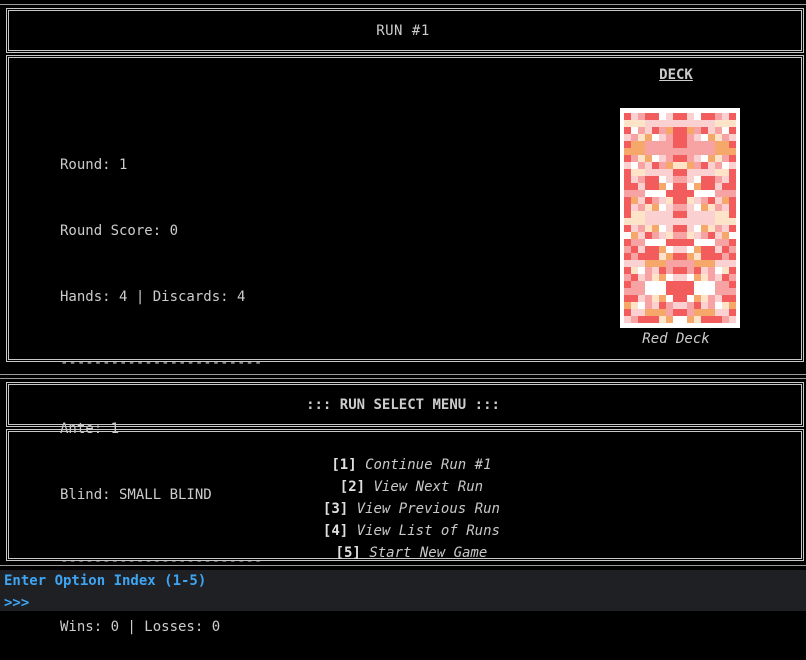  Describe the element at coordinates (680, 218) in the screenshot. I see `deck-card-image` at that location.